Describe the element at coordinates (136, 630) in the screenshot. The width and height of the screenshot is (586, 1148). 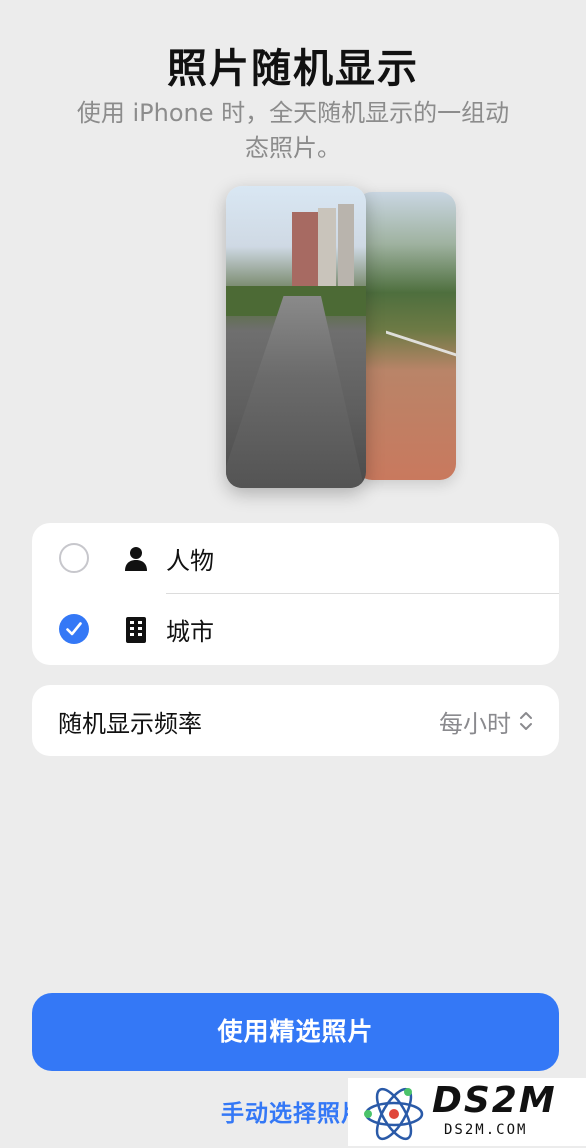
I see `building-icon` at that location.